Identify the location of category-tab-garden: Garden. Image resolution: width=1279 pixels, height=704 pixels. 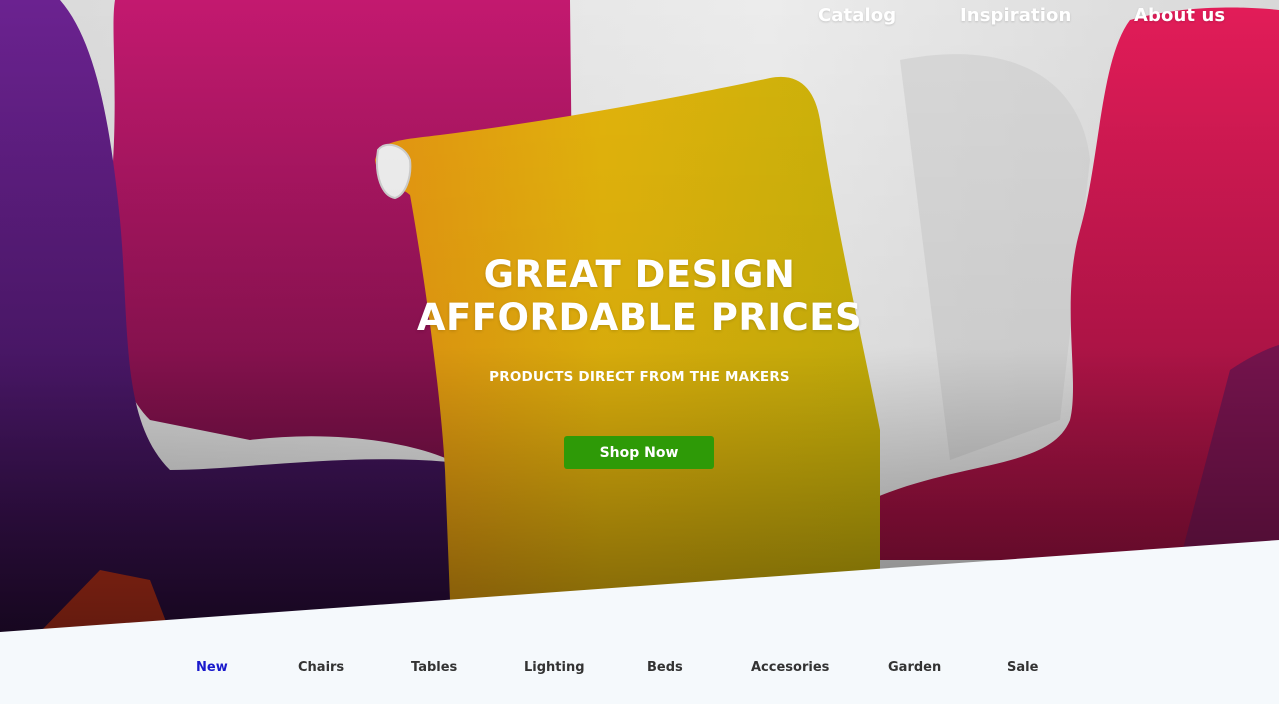
(914, 667).